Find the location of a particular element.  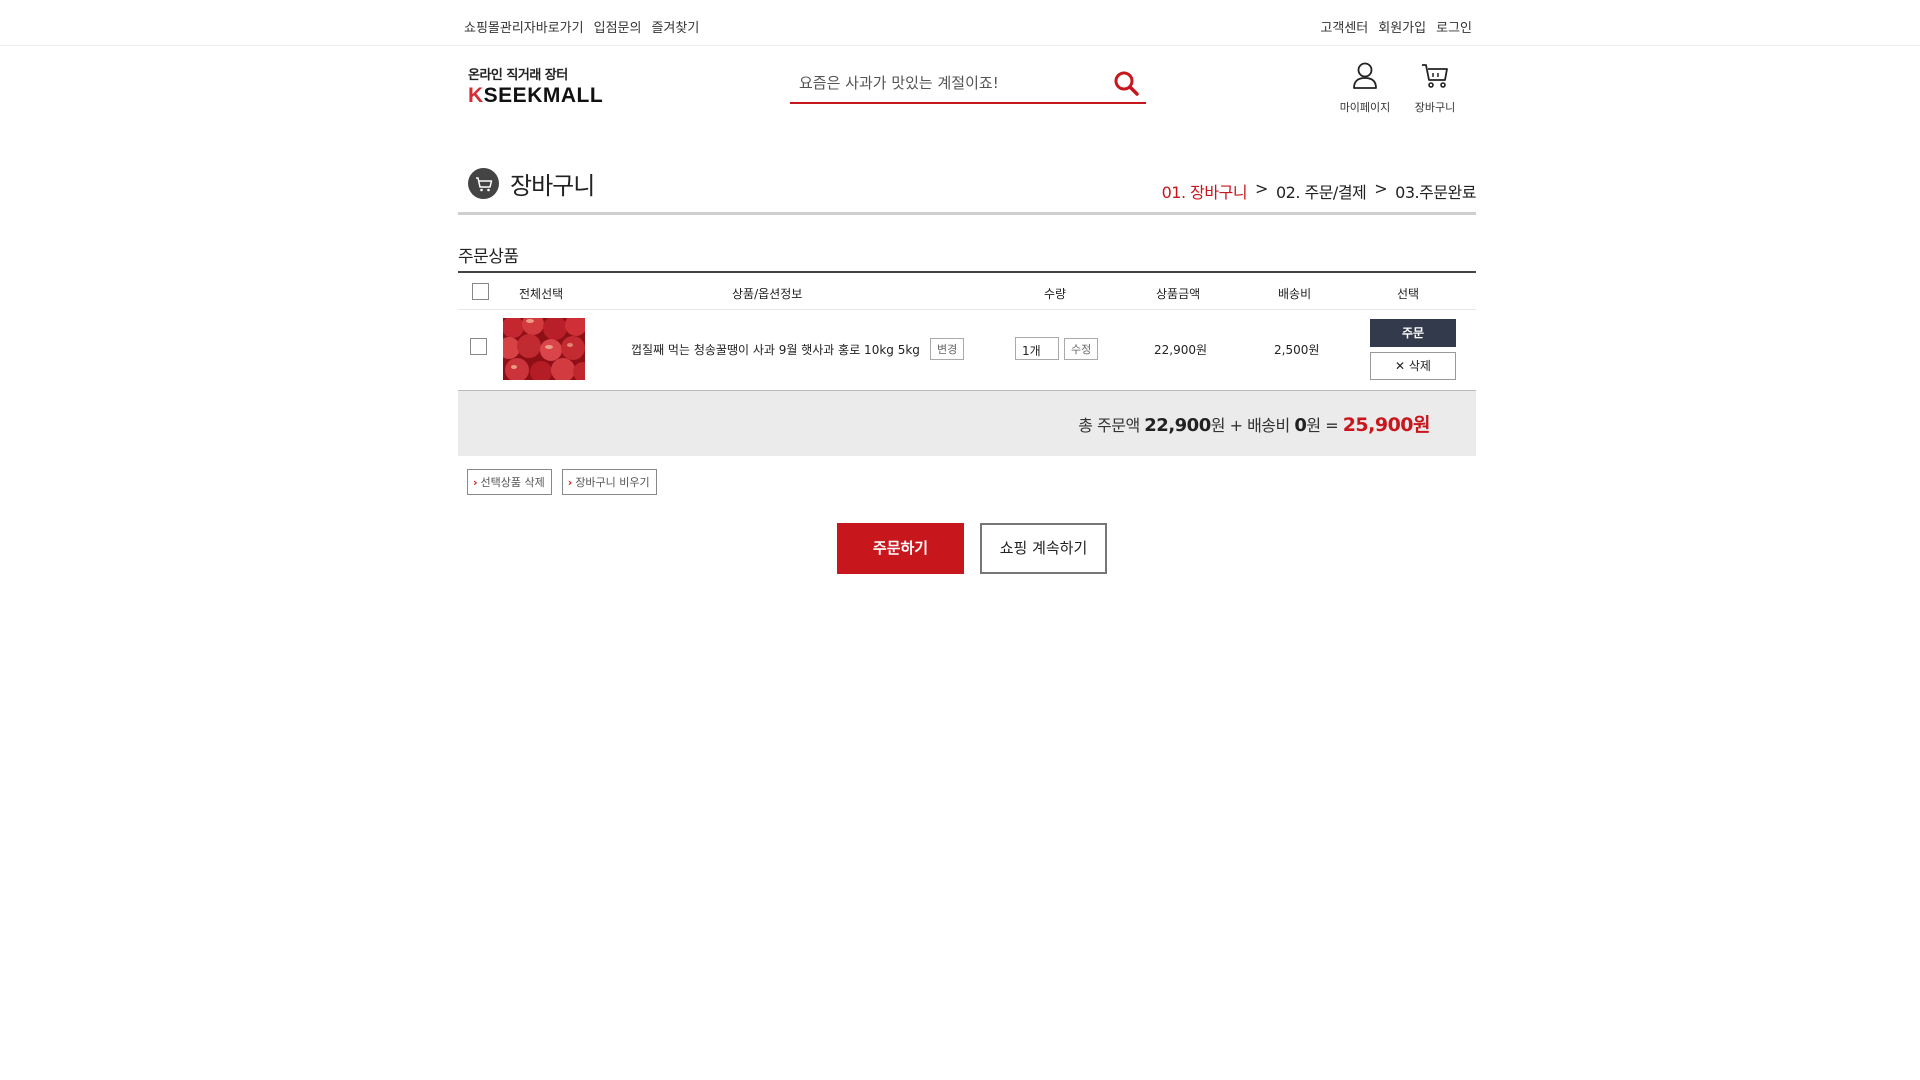

mypage-button: 마이페이지 is located at coordinates (1365, 87).